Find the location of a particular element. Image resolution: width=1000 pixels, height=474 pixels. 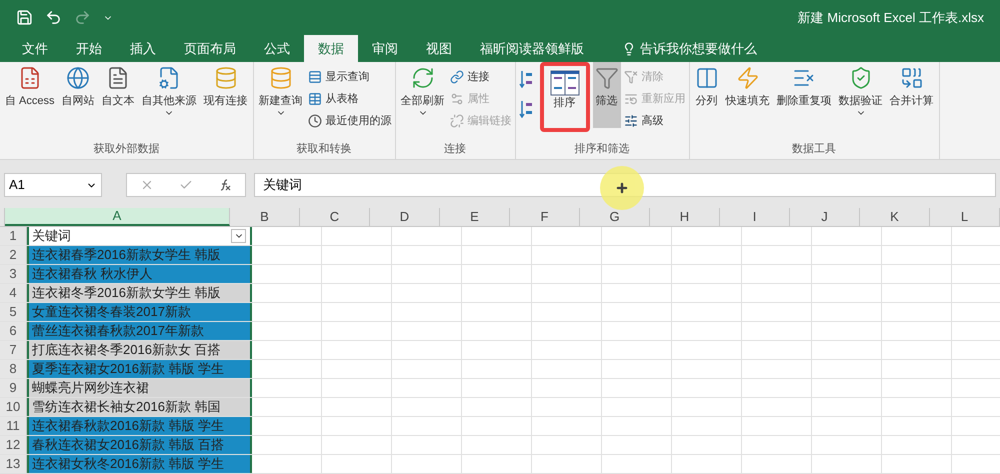

column-header: E is located at coordinates (475, 217).